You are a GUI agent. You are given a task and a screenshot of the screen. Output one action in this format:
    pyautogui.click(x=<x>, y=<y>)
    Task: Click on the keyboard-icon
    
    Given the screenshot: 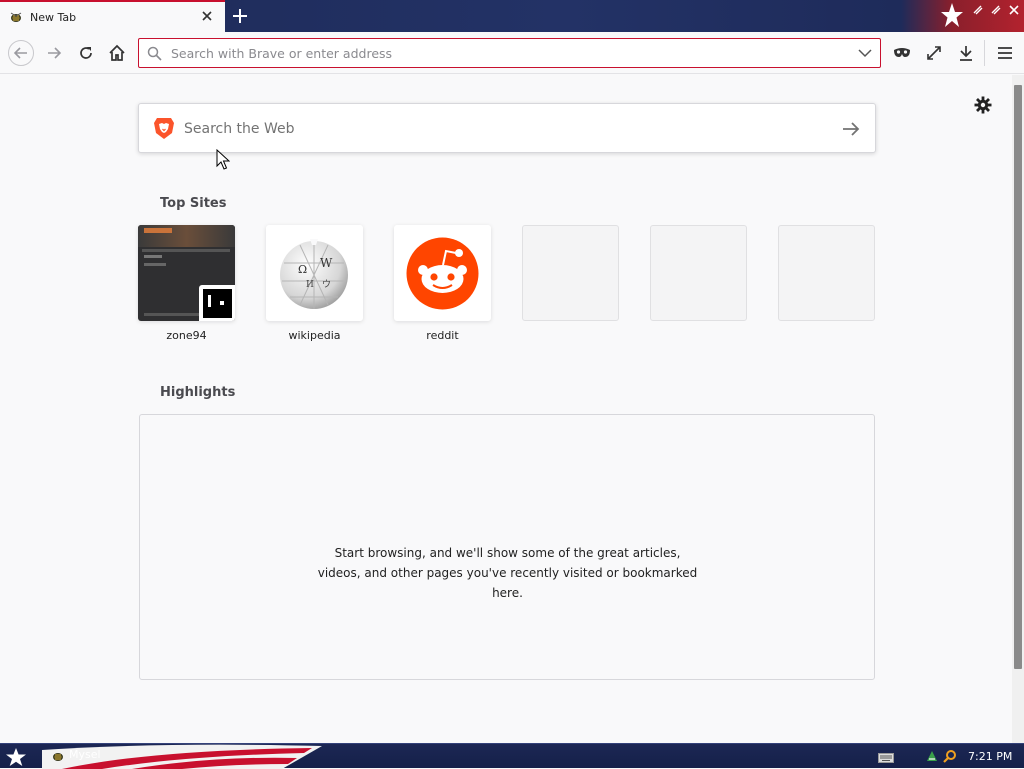 What is the action you would take?
    pyautogui.click(x=886, y=758)
    